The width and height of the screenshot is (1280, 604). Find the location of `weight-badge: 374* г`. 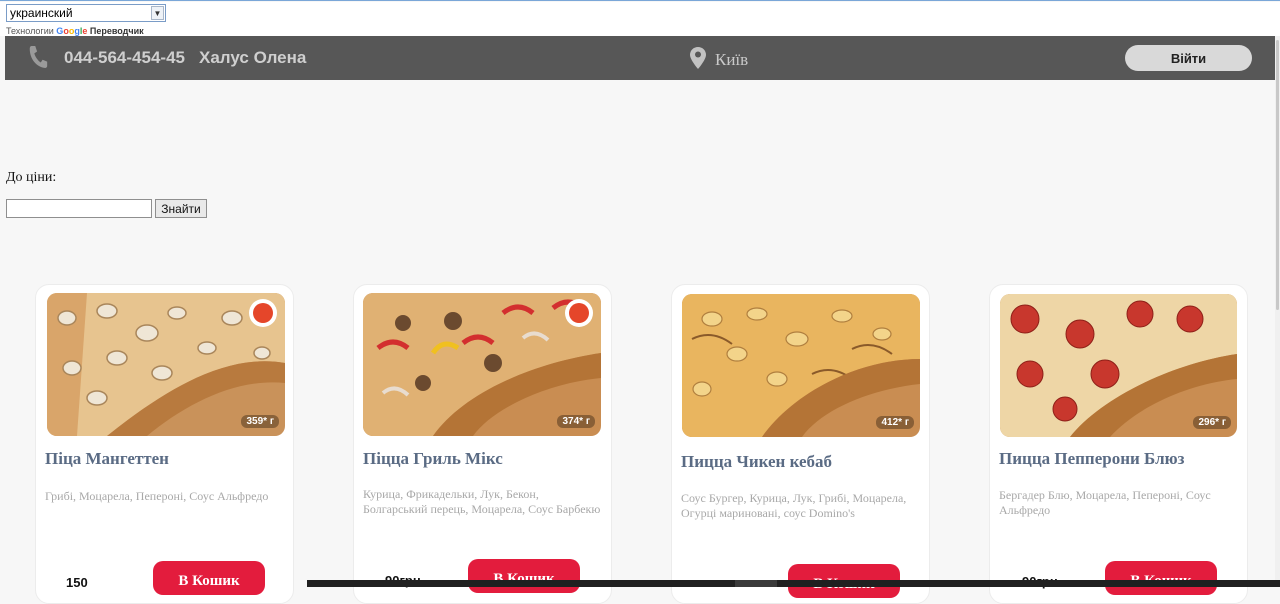

weight-badge: 374* г is located at coordinates (576, 421).